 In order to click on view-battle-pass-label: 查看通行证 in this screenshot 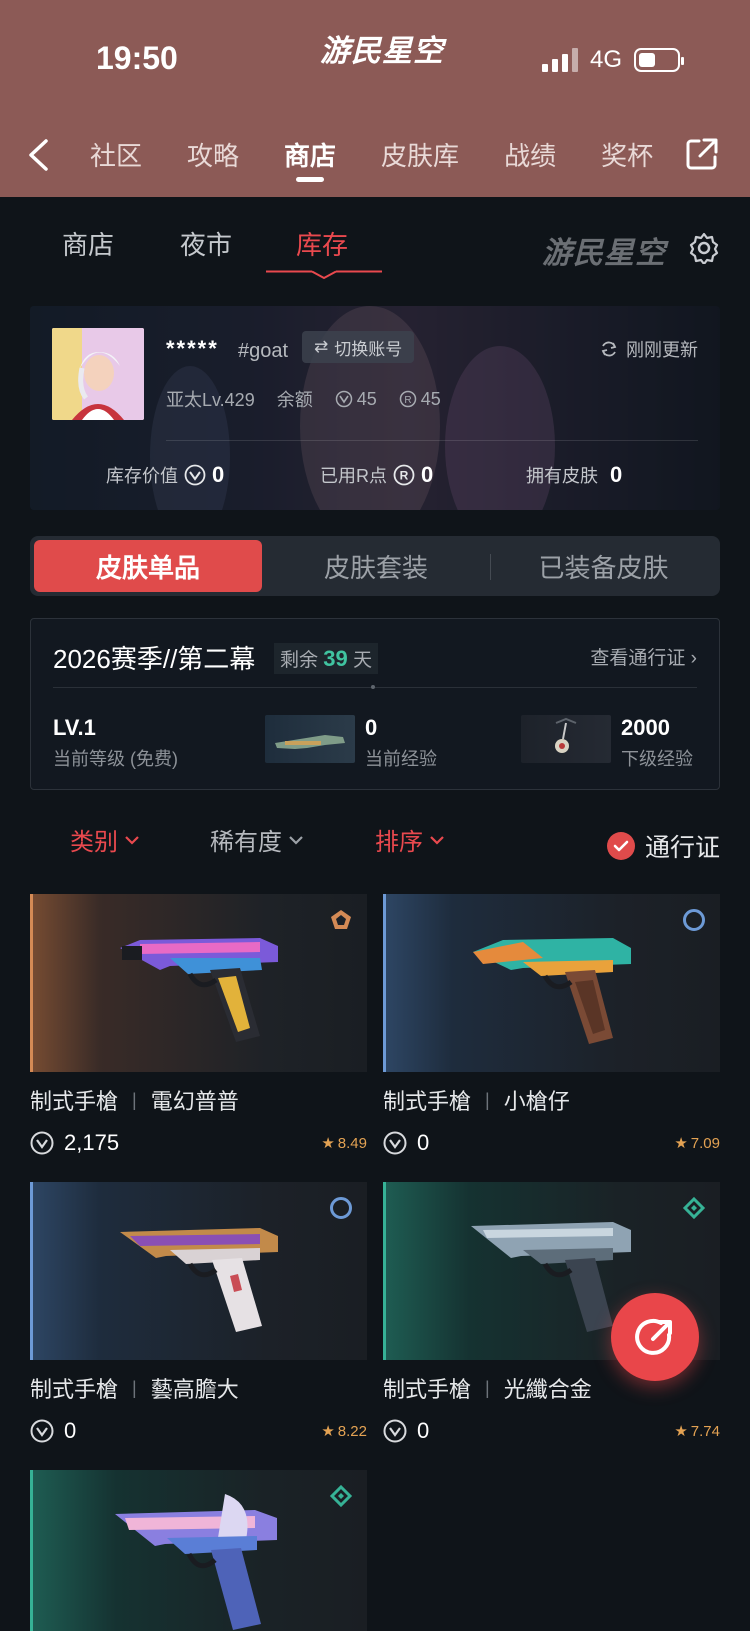, I will do `click(638, 658)`.